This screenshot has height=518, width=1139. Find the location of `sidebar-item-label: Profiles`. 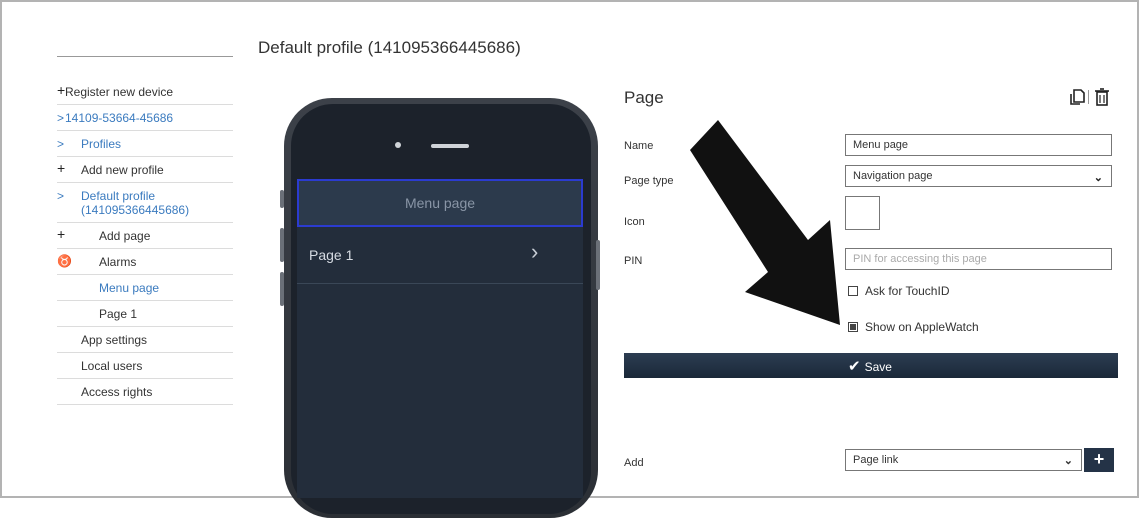

sidebar-item-label: Profiles is located at coordinates (101, 144).